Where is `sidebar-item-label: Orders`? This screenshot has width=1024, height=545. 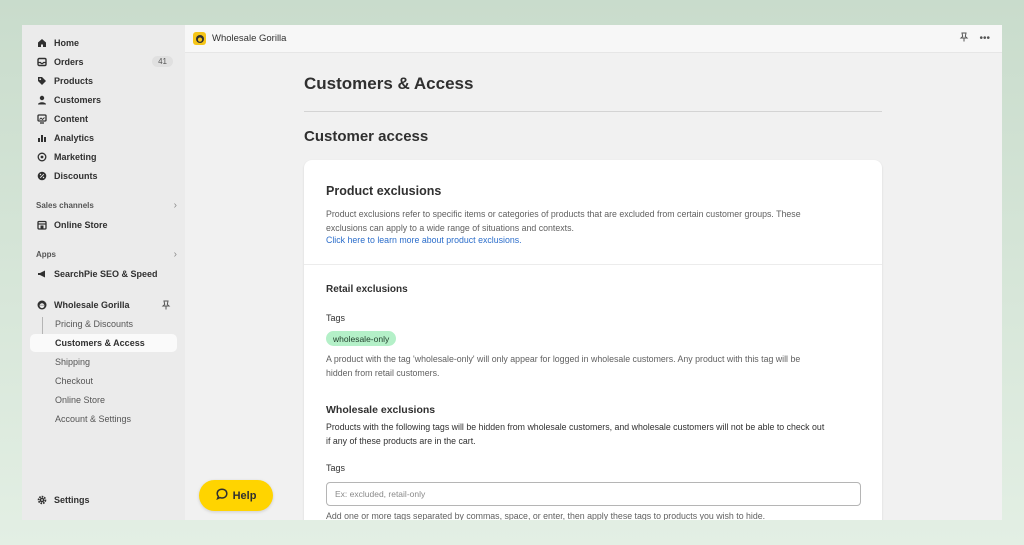
sidebar-item-label: Orders is located at coordinates (69, 62).